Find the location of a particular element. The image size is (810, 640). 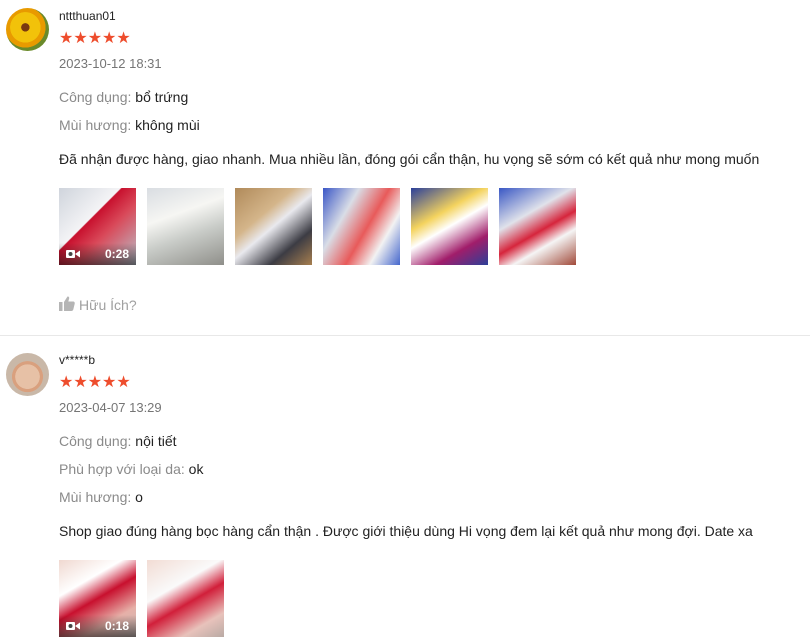

attribute-value: nội tiết is located at coordinates (156, 441).